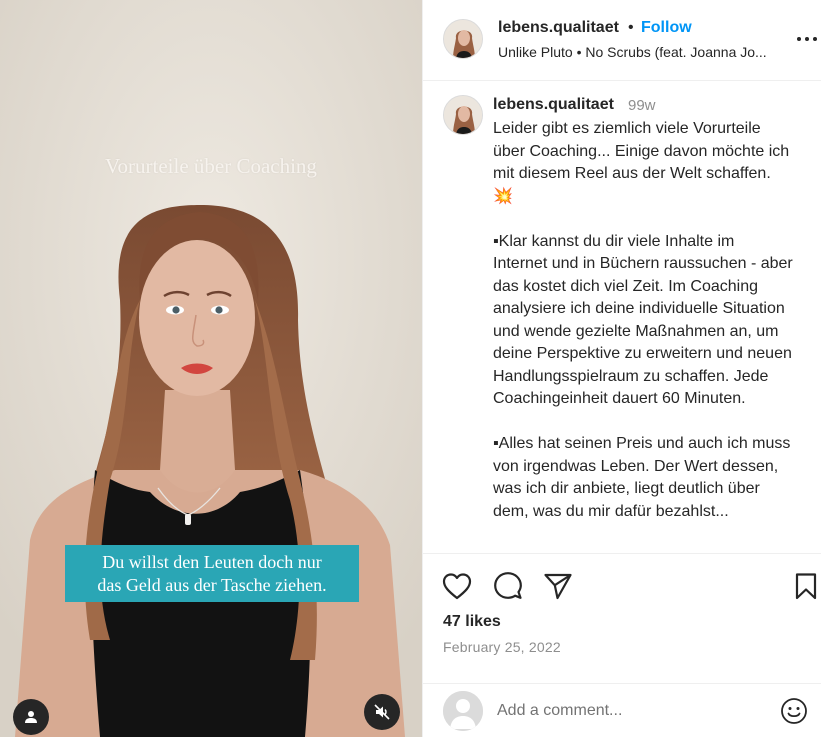 This screenshot has width=821, height=737. What do you see at coordinates (642, 105) in the screenshot?
I see `caption-timestamp: 99w` at bounding box center [642, 105].